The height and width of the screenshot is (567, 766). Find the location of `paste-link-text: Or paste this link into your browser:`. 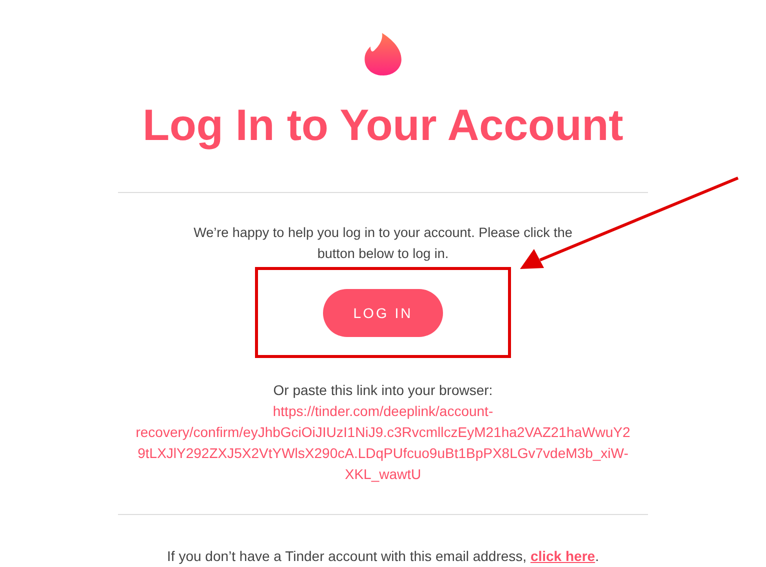

paste-link-text: Or paste this link into your browser: is located at coordinates (383, 390).